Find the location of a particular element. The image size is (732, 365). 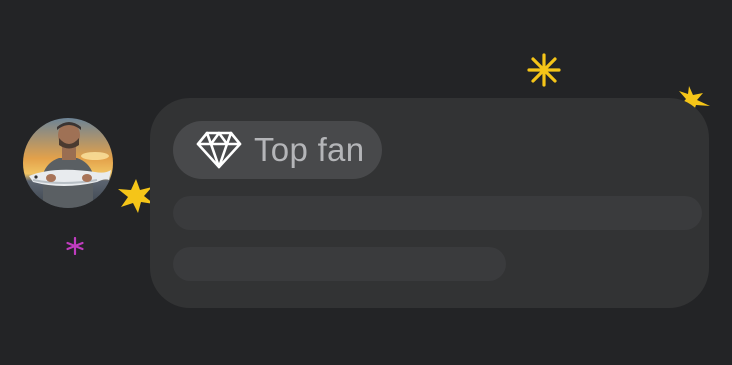

badge-label: Top fan is located at coordinates (309, 149).